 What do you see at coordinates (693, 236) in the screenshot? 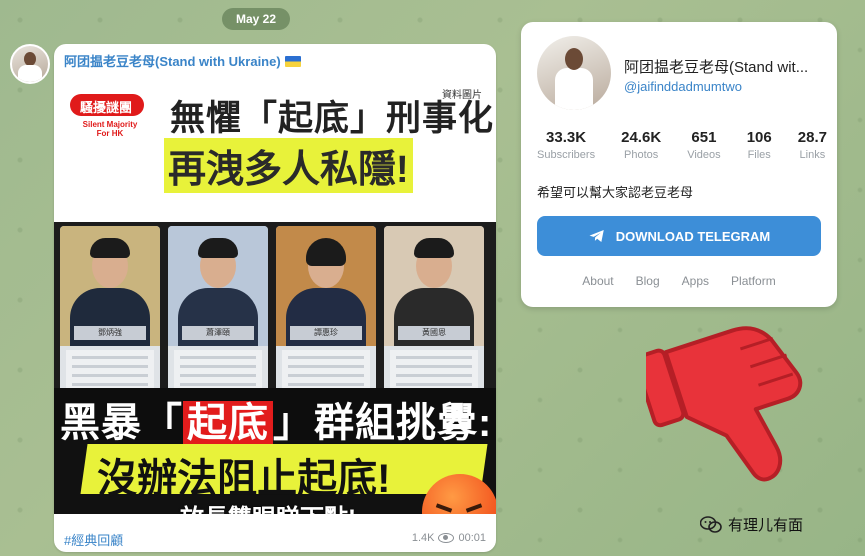
I see `download-telegram-label: DOWNLOAD TELEGRAM` at bounding box center [693, 236].